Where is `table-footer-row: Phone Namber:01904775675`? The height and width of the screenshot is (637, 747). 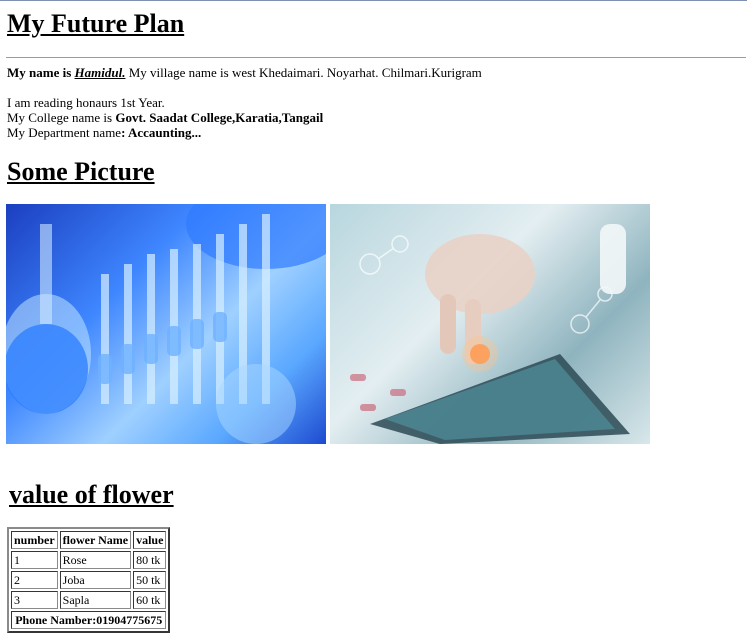
table-footer-row: Phone Namber:01904775675 is located at coordinates (89, 620).